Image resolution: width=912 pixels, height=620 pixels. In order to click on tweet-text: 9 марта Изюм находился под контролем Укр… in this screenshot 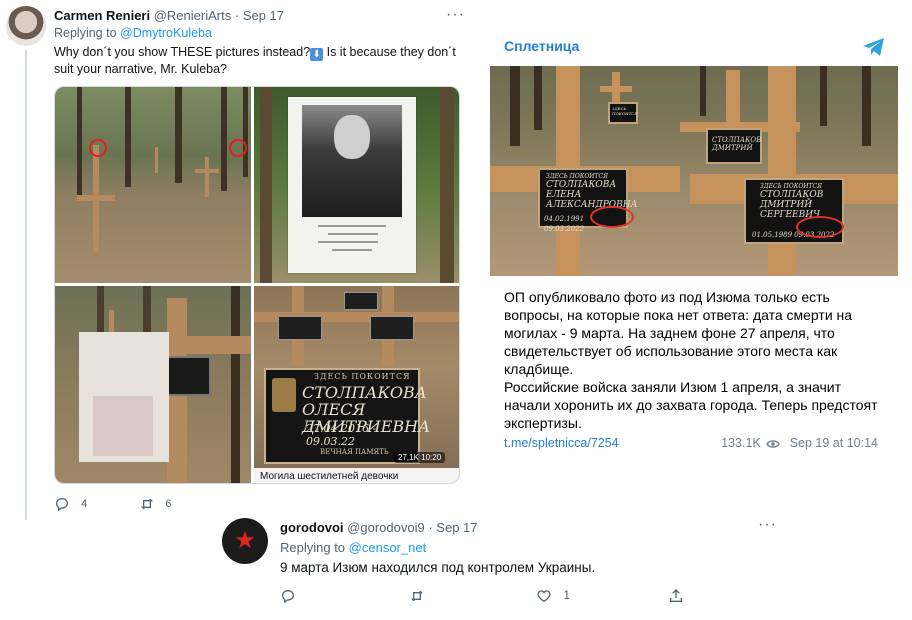, I will do `click(438, 567)`.